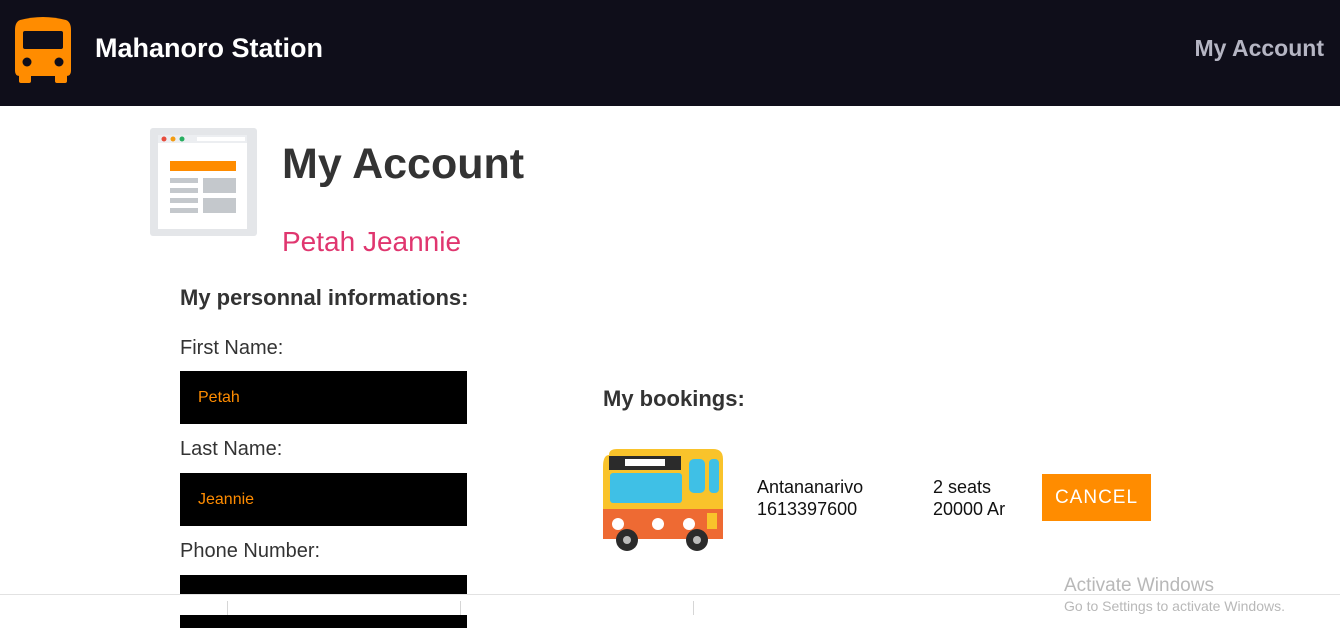  Describe the element at coordinates (250, 551) in the screenshot. I see `phone-number-label: Phone Number:` at that location.